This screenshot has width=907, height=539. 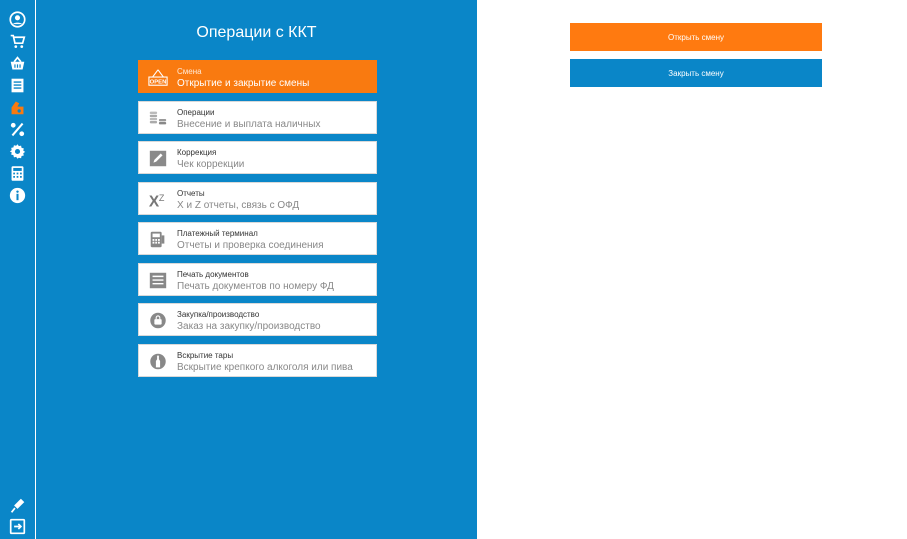 I want to click on menu-item-subtitle: Открытие и закрытие смены, so click(x=243, y=83).